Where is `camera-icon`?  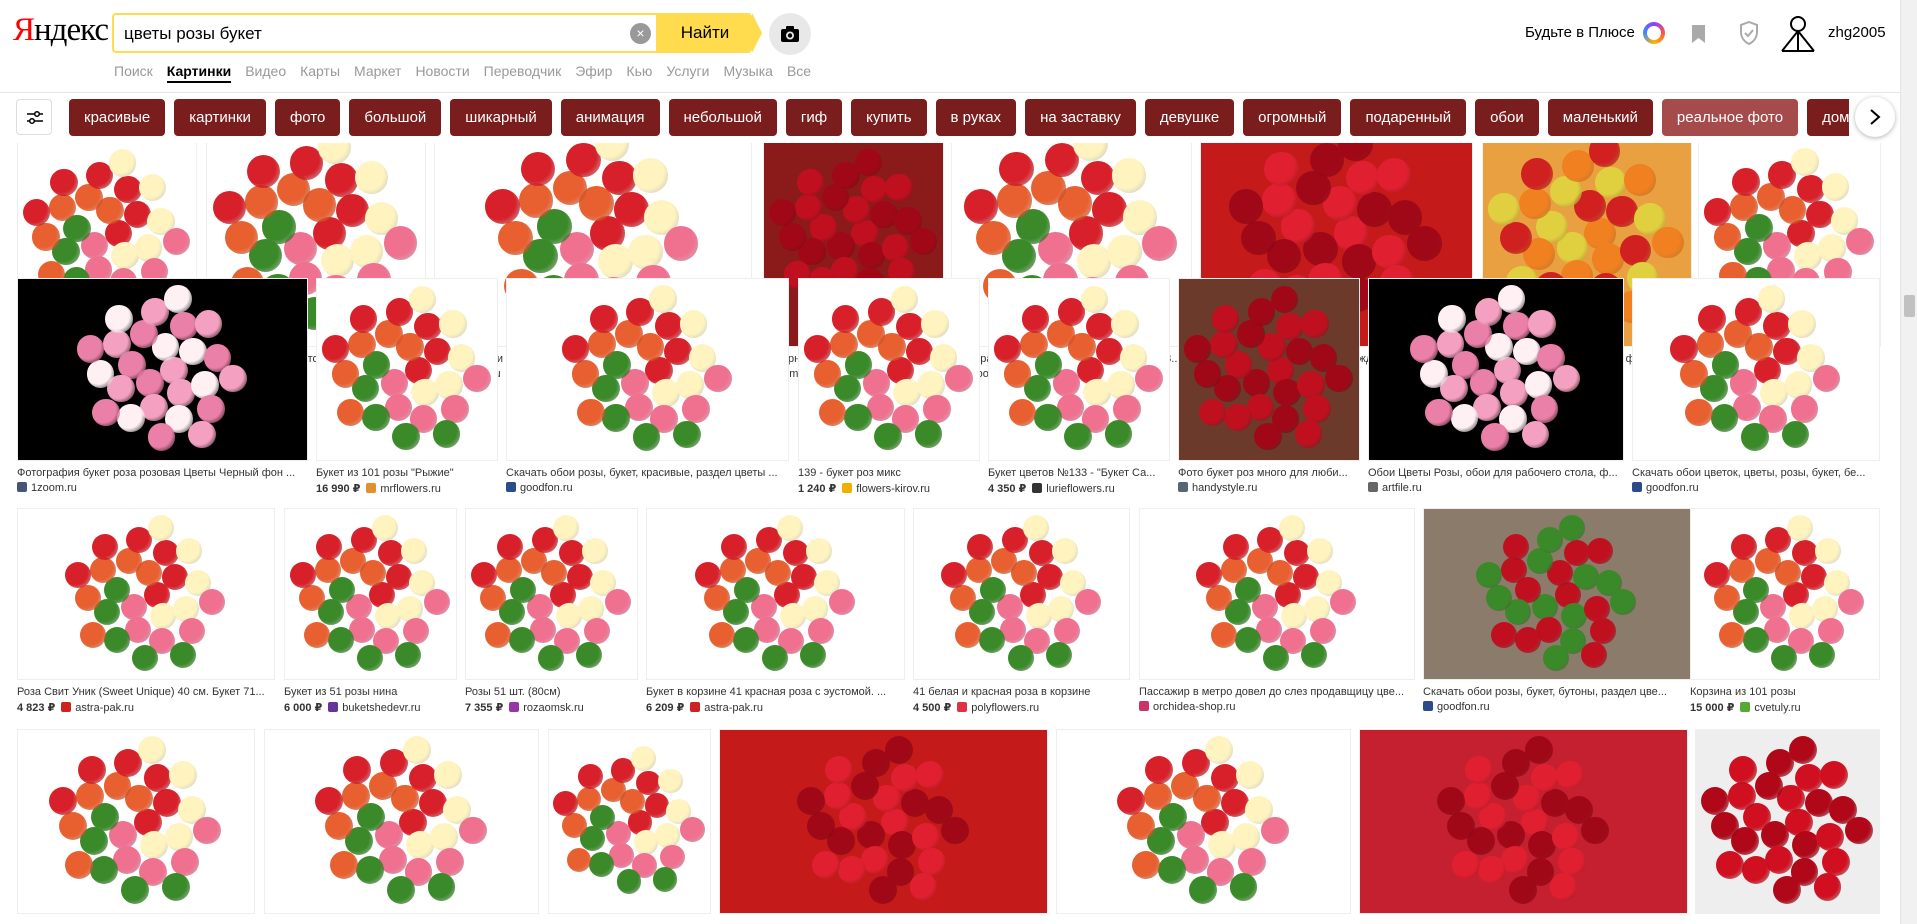
camera-icon is located at coordinates (790, 34).